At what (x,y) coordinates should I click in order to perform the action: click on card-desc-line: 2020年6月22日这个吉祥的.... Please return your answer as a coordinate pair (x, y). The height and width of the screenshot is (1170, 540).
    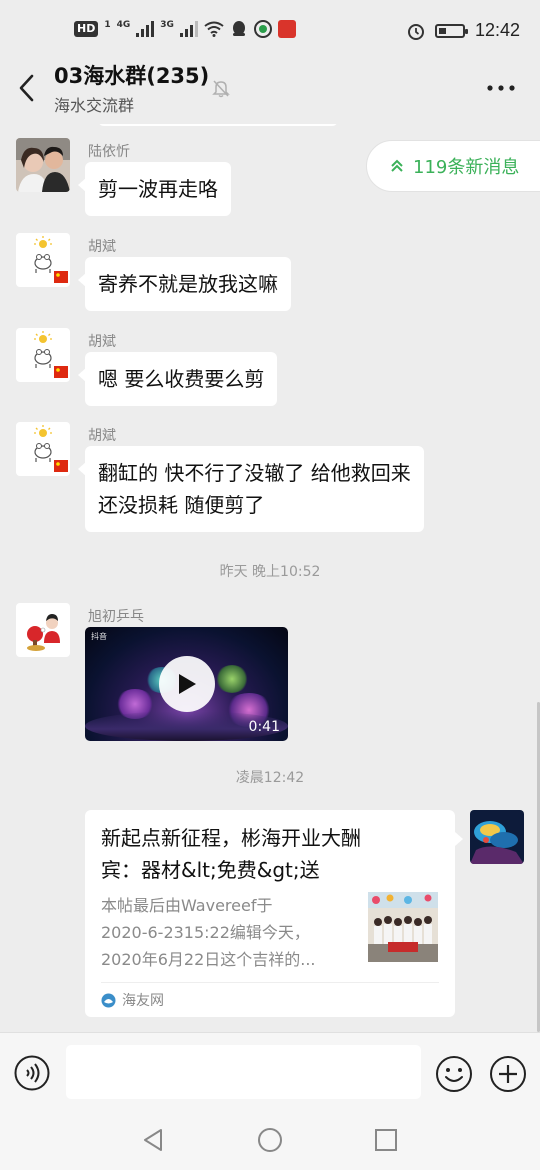
    Looking at the image, I should click on (208, 959).